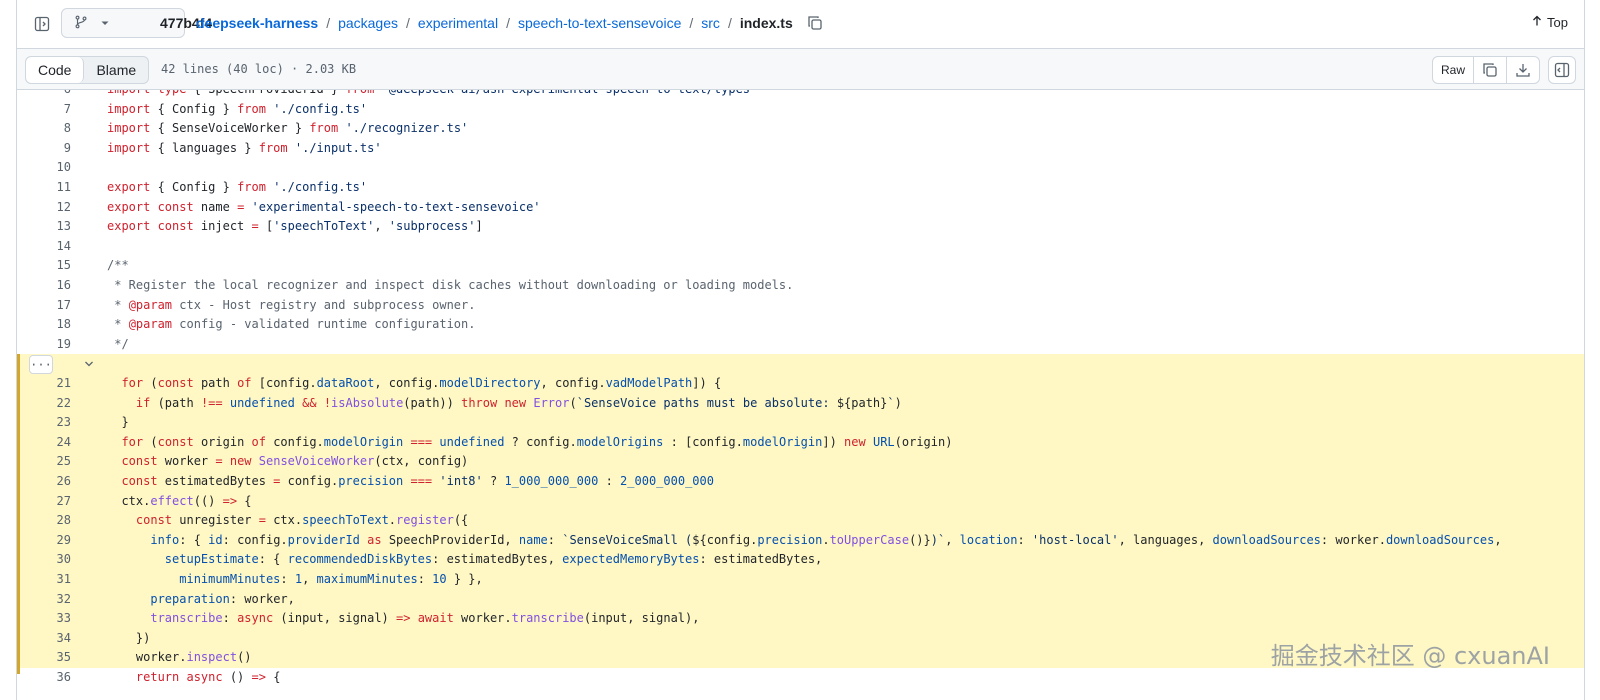  Describe the element at coordinates (259, 69) in the screenshot. I see `file-meta: 42 lines (40 loc) · 2.03 KB` at that location.